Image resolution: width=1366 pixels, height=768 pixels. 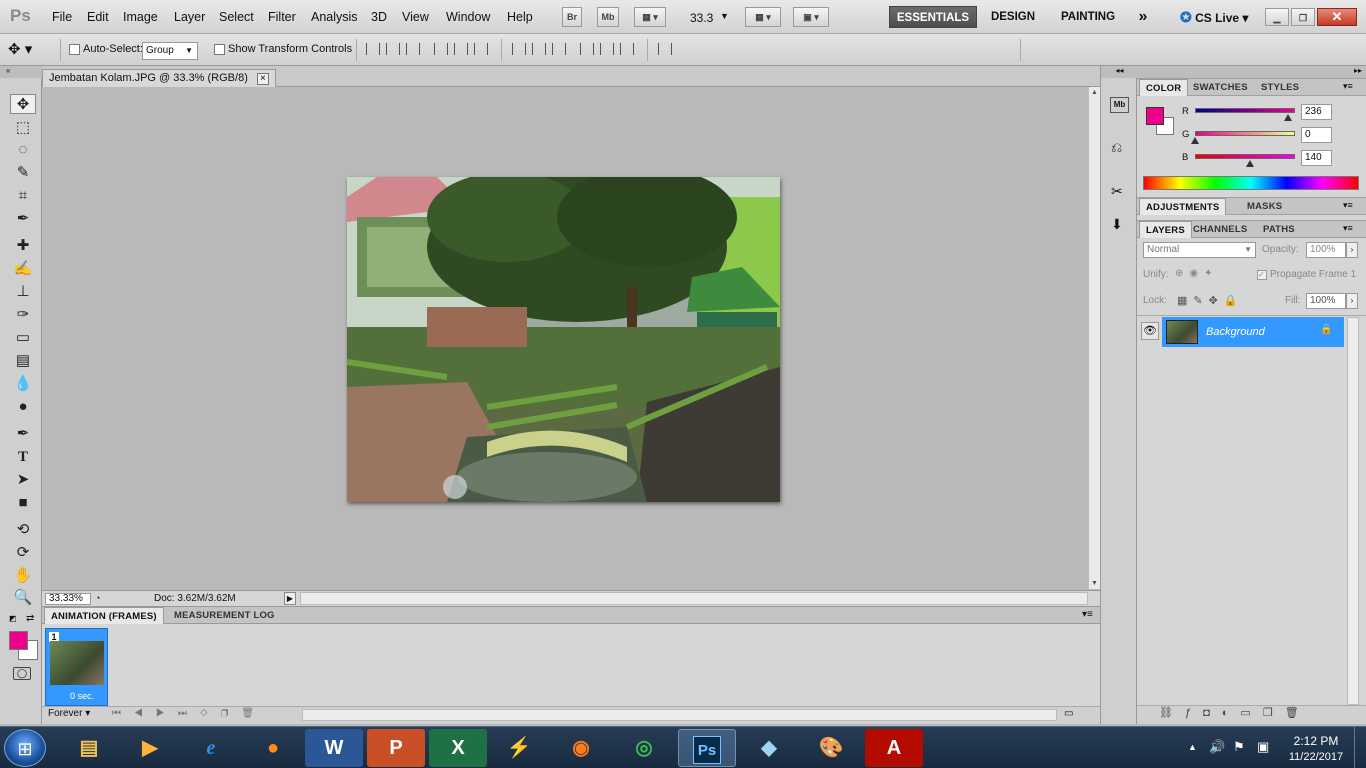 I want to click on quick-selection-tool-icon: ✎, so click(x=23, y=173).